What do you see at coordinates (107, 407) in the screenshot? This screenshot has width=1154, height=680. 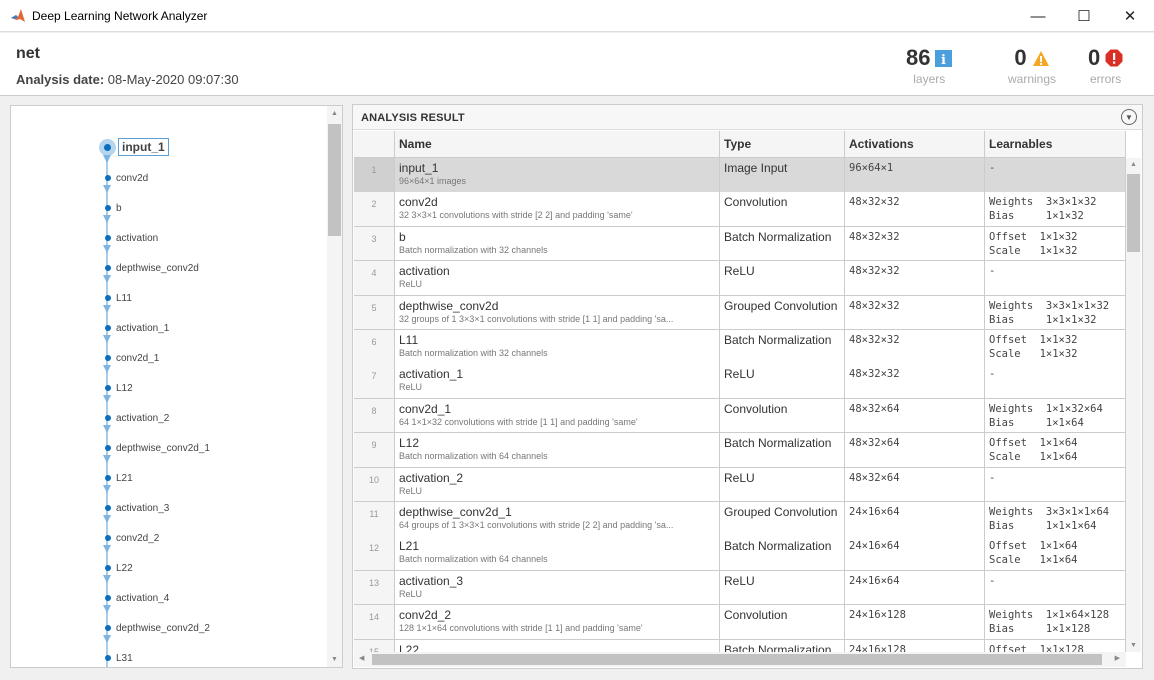 I see `graph-edge` at bounding box center [107, 407].